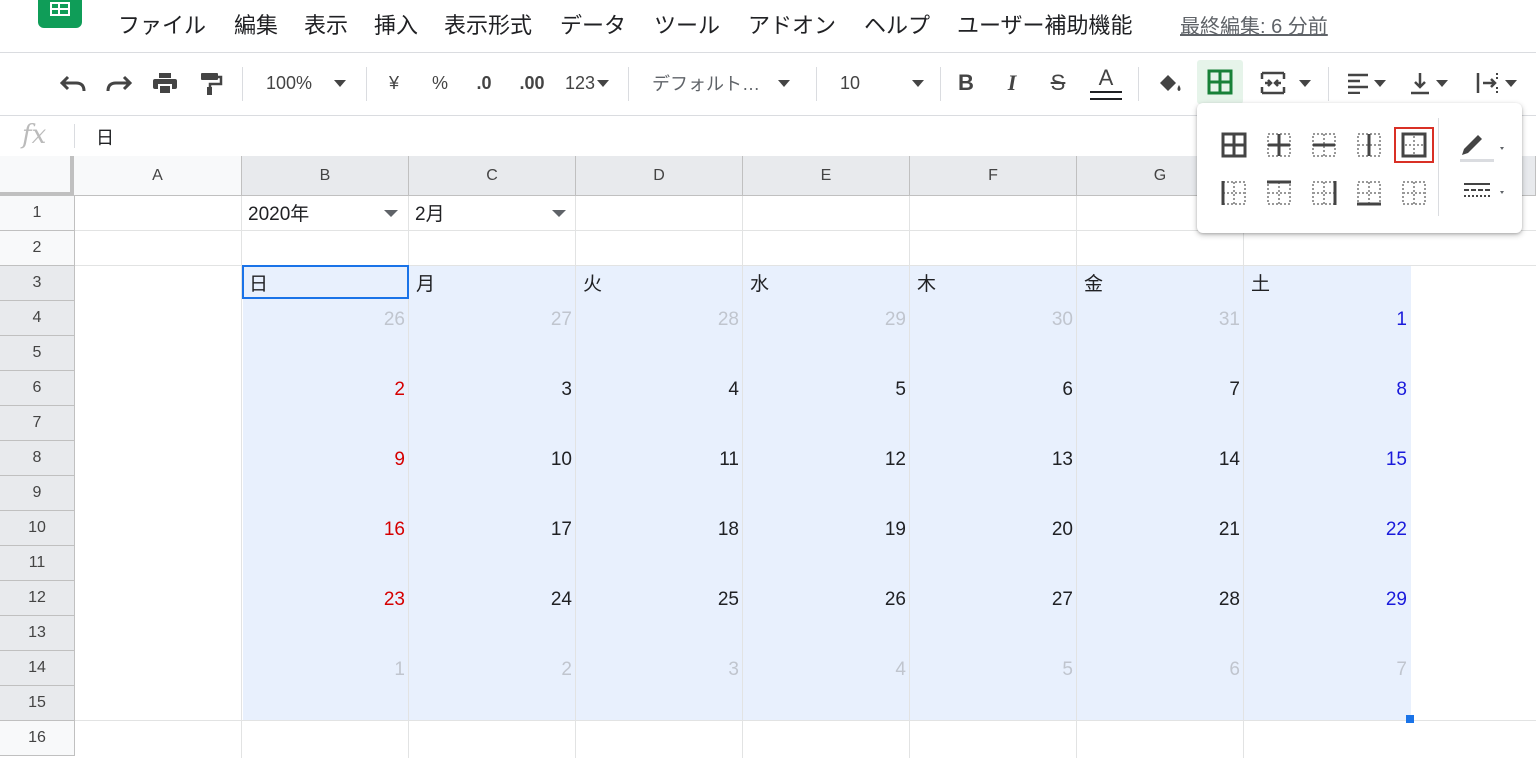 This screenshot has width=1536, height=758. What do you see at coordinates (1410, 719) in the screenshot?
I see `fill-handle` at bounding box center [1410, 719].